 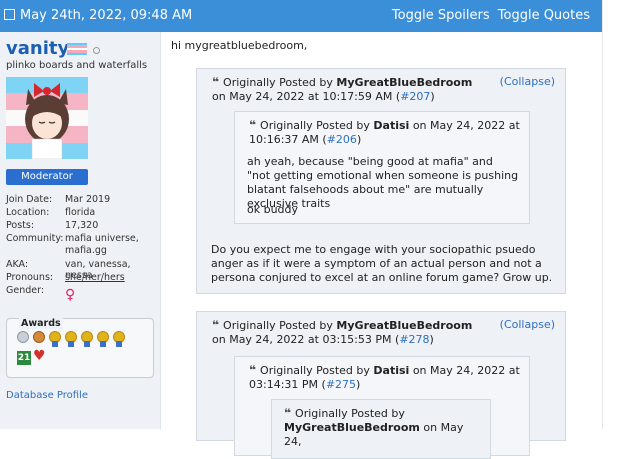 I want to click on toggle-spoilers-link: Toggle Spoilers, so click(x=441, y=15).